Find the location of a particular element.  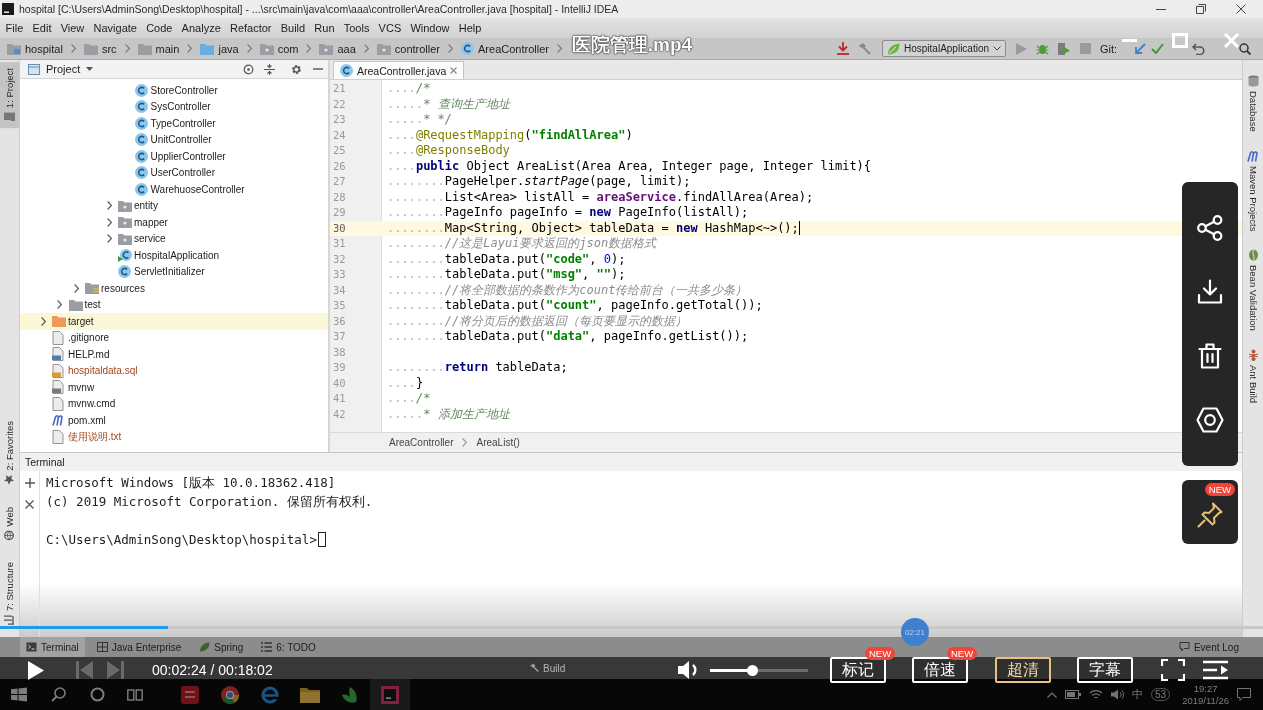

trash-icon is located at coordinates (1210, 355).